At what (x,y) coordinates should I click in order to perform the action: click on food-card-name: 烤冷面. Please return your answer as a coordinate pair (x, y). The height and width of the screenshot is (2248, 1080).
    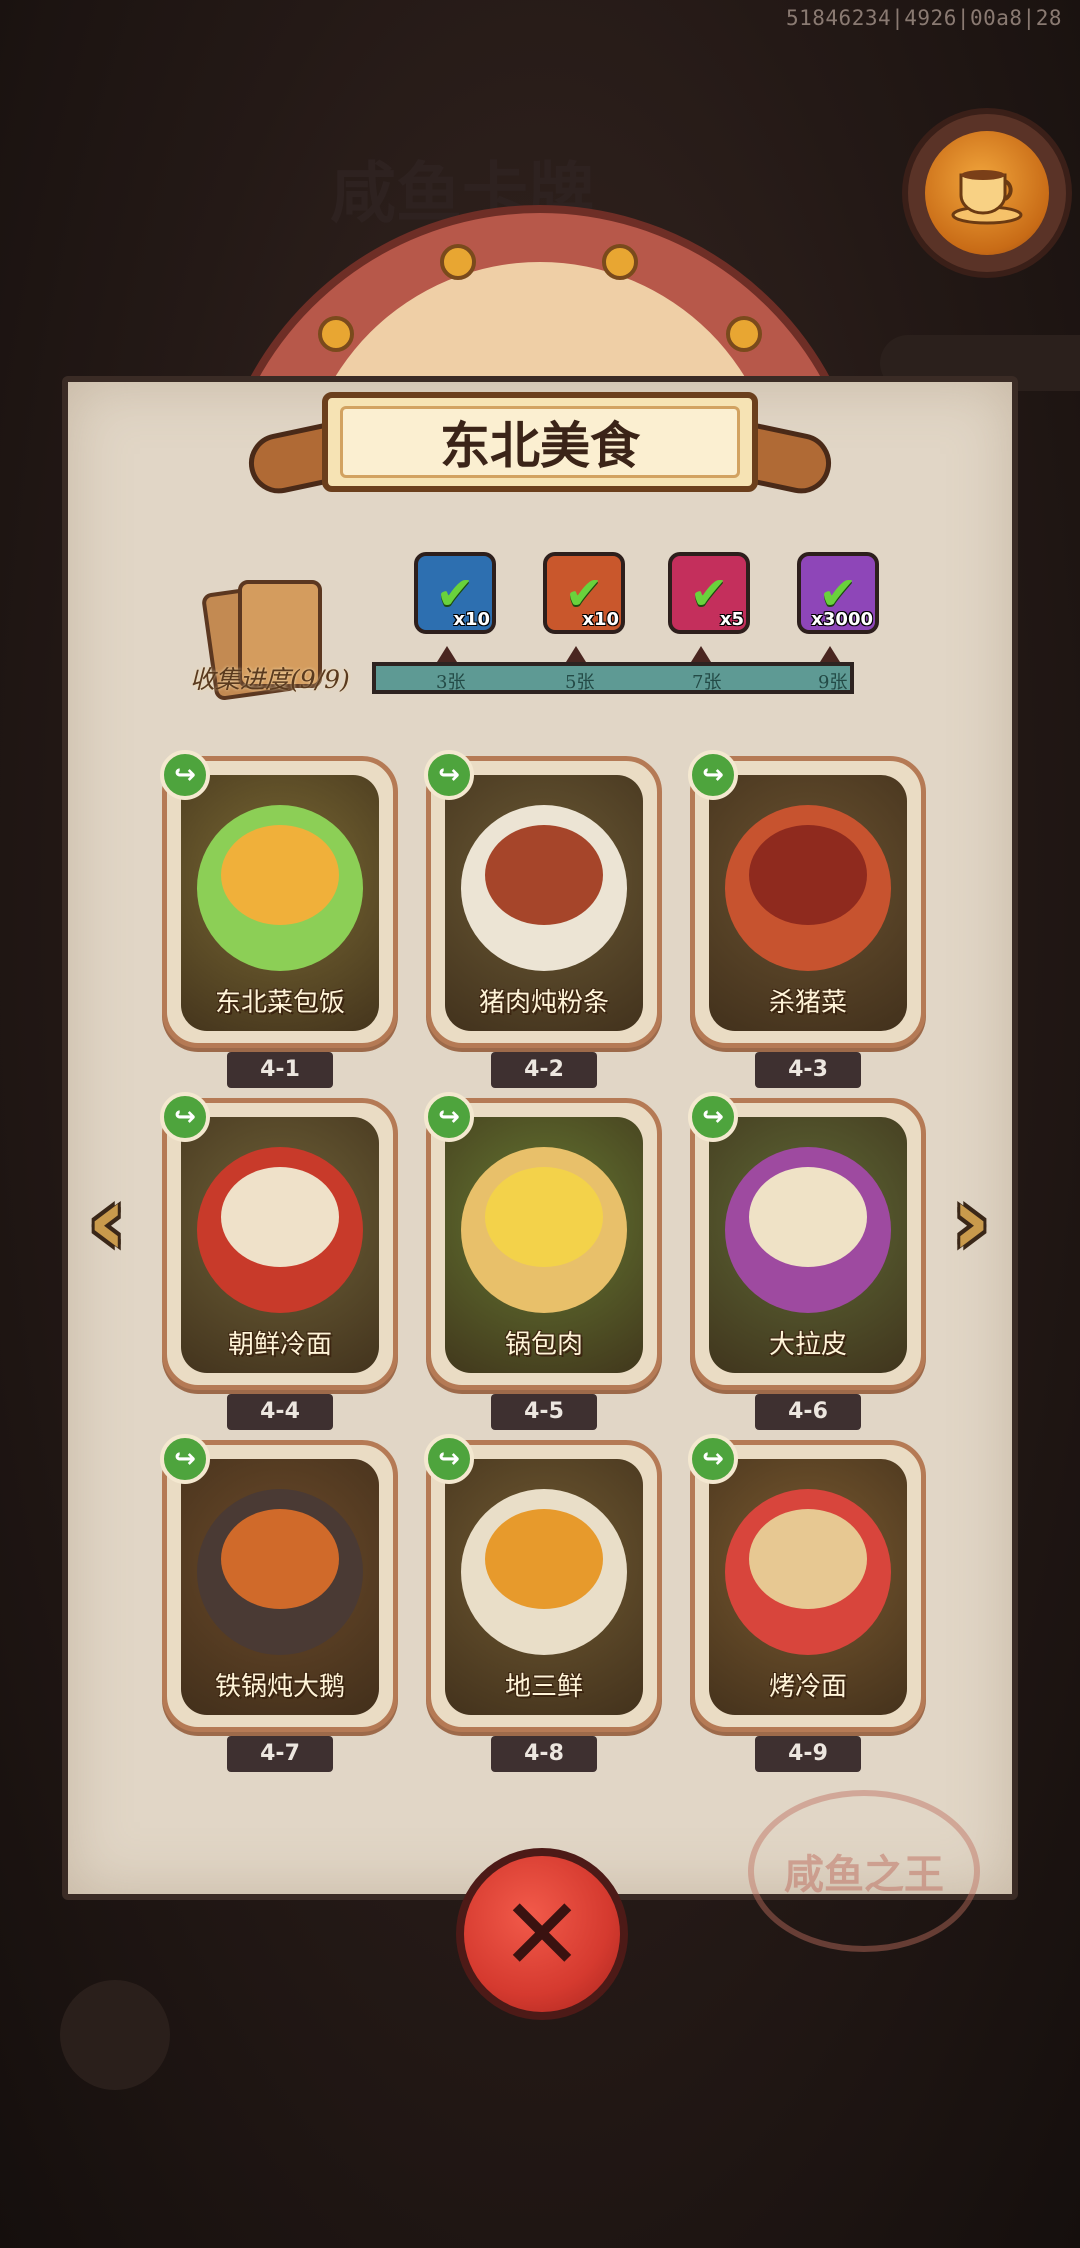
    Looking at the image, I should click on (807, 1687).